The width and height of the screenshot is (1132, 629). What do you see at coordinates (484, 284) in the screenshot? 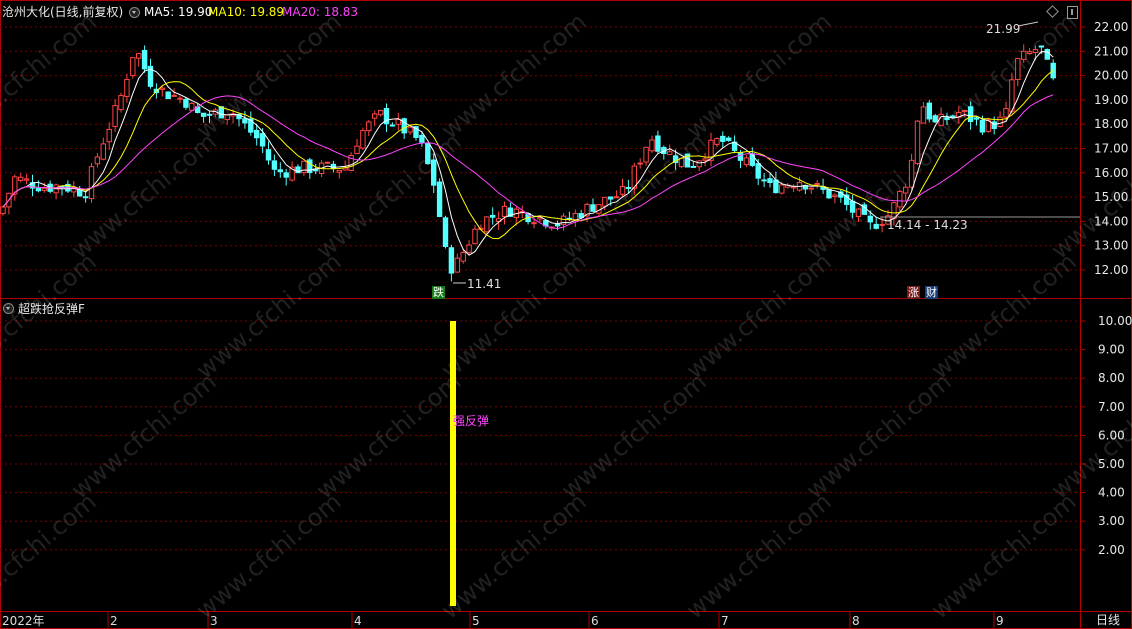
I see `low-price-label: 11.41` at bounding box center [484, 284].